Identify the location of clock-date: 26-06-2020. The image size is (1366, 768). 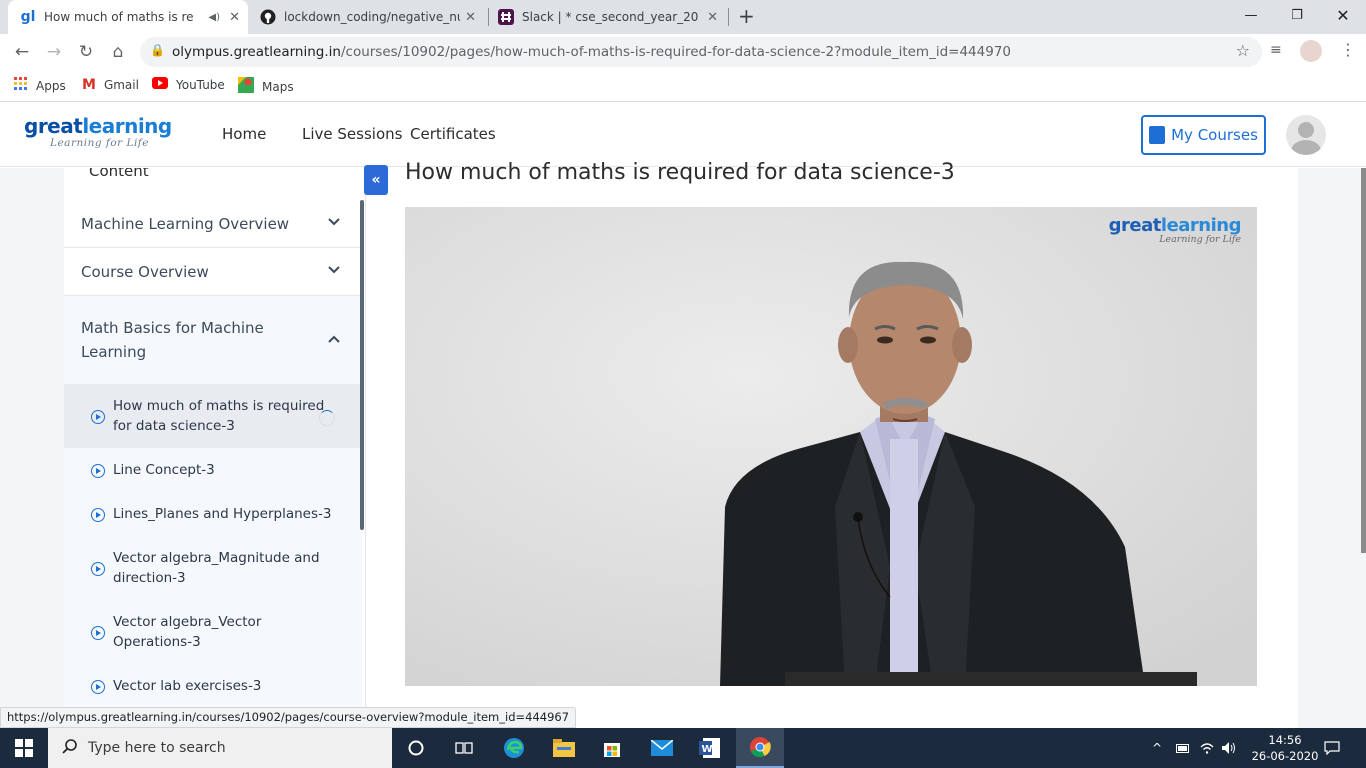
(1285, 756).